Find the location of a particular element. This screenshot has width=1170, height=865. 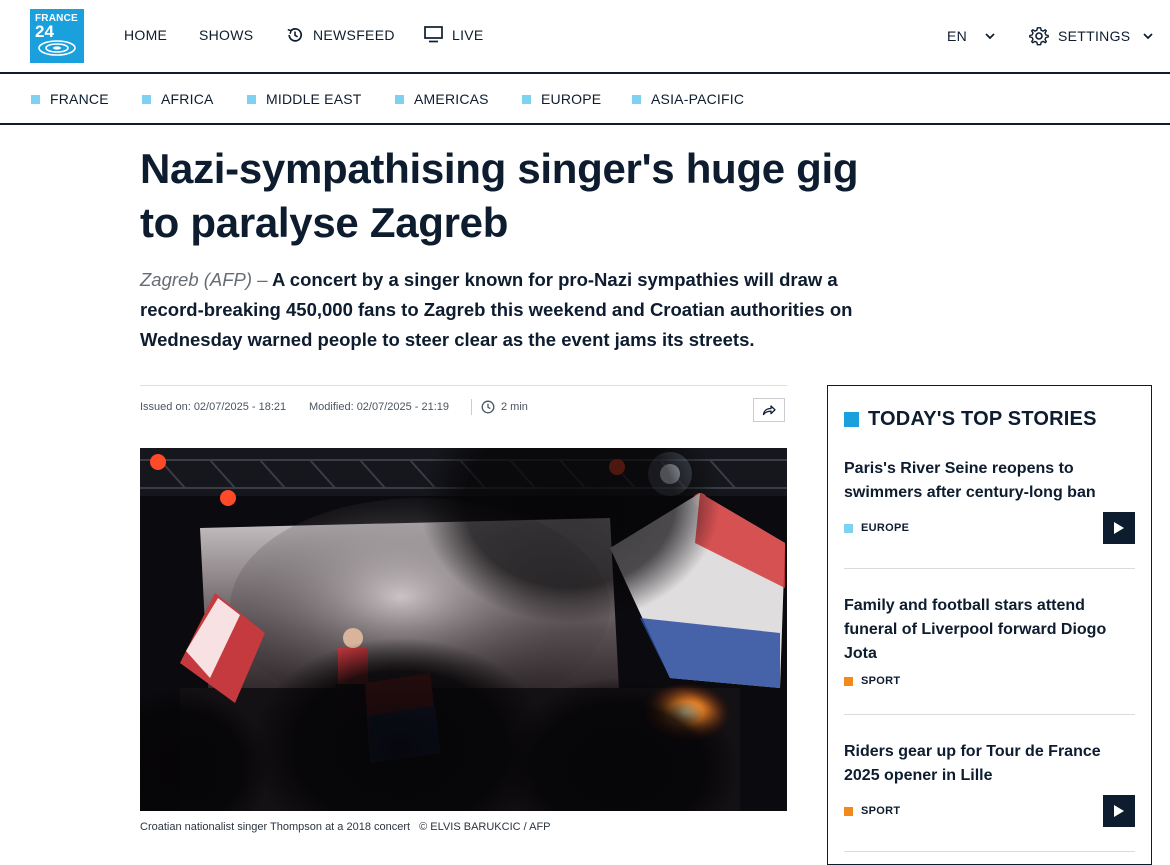

tv-monitor-icon is located at coordinates (433, 34).